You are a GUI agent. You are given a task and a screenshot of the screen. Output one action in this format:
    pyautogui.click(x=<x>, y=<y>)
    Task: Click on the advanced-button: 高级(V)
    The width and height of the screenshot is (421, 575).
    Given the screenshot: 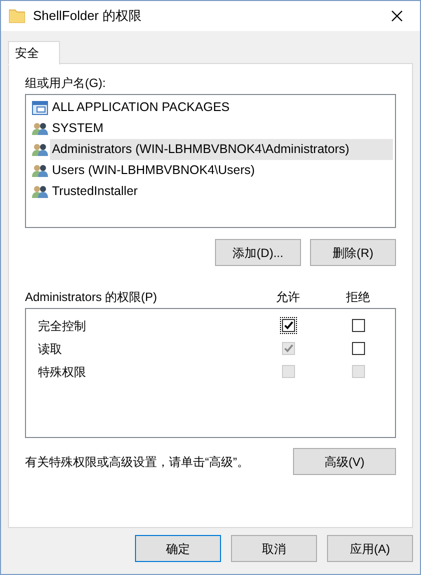 What is the action you would take?
    pyautogui.click(x=344, y=461)
    